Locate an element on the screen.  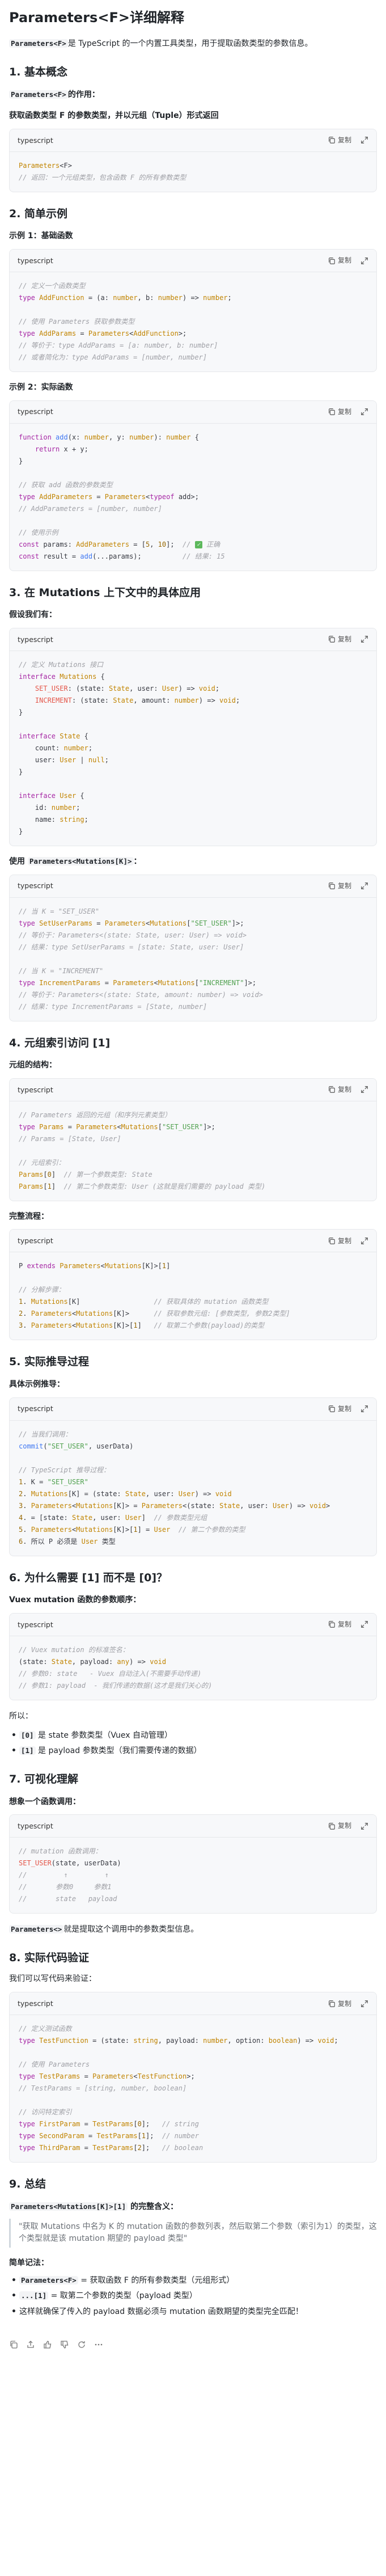
subheading: Parameters<Mutations[K]>[1] 的完整含义： is located at coordinates (193, 2207).